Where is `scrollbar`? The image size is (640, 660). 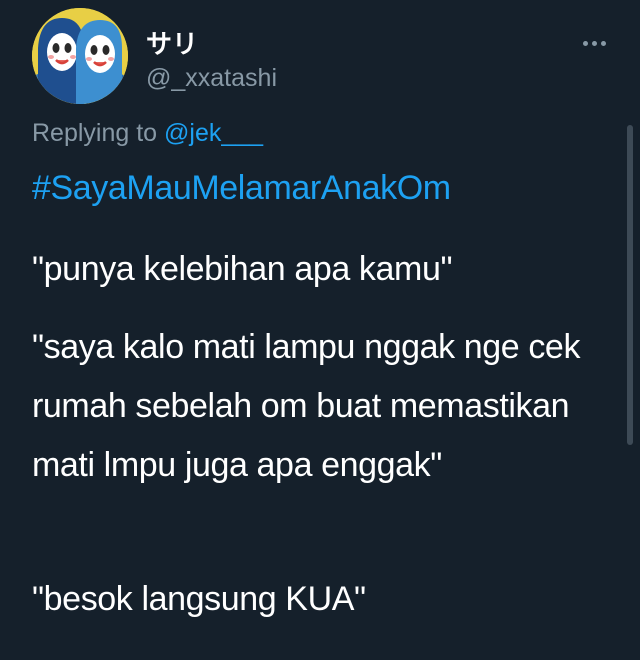 scrollbar is located at coordinates (630, 285).